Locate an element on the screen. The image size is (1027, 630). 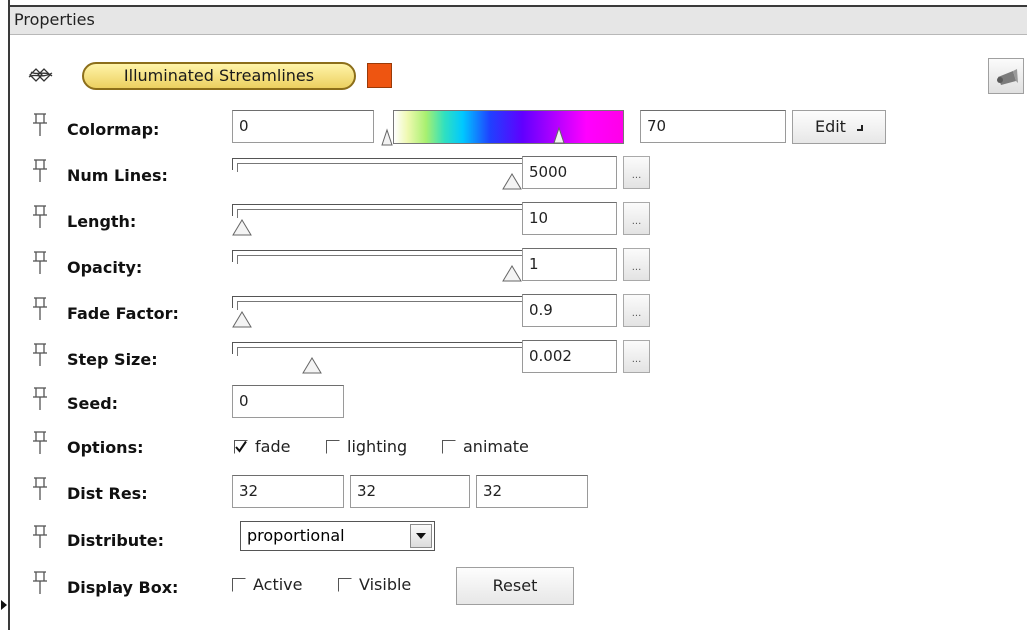
colormap-max-marker is located at coordinates (559, 134).